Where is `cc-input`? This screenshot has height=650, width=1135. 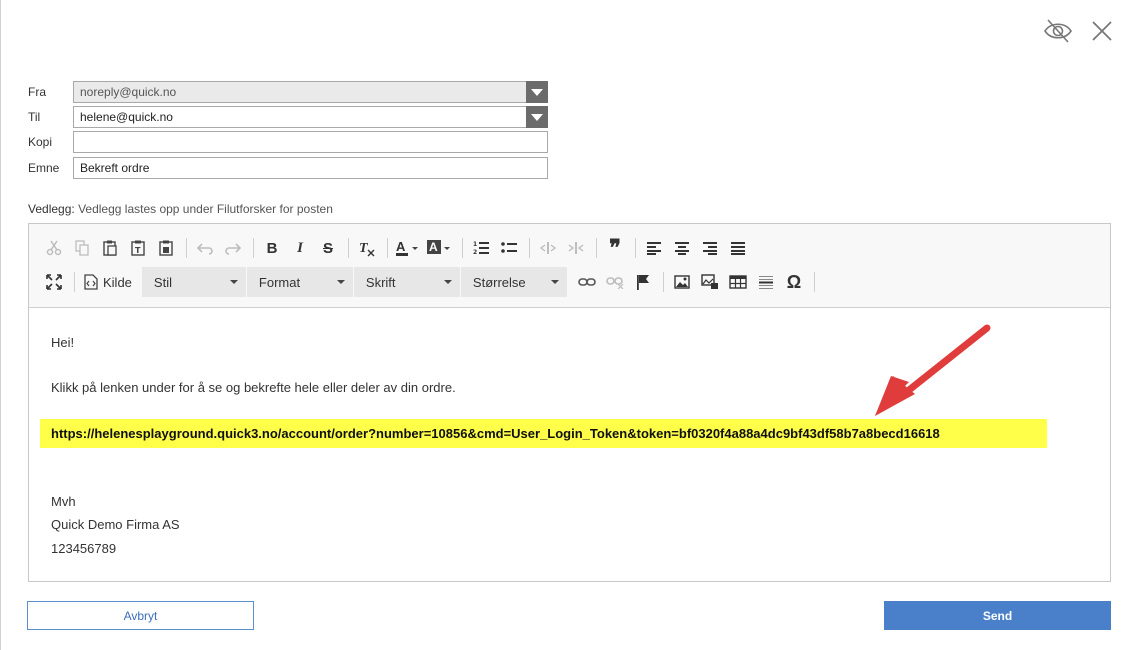
cc-input is located at coordinates (310, 142).